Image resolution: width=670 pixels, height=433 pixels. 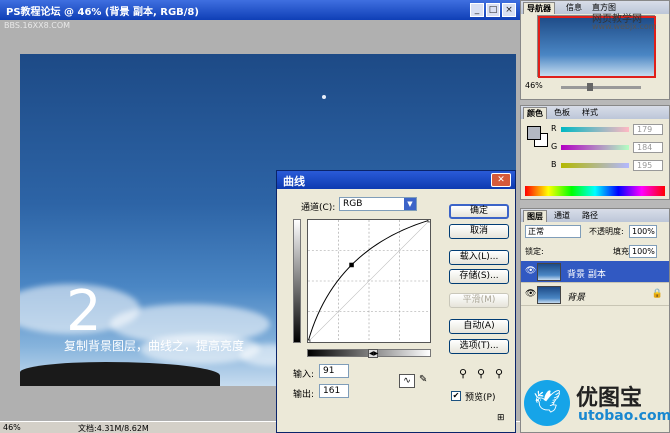 What do you see at coordinates (590, 216) in the screenshot?
I see `tab-paths: 路径` at bounding box center [590, 216].